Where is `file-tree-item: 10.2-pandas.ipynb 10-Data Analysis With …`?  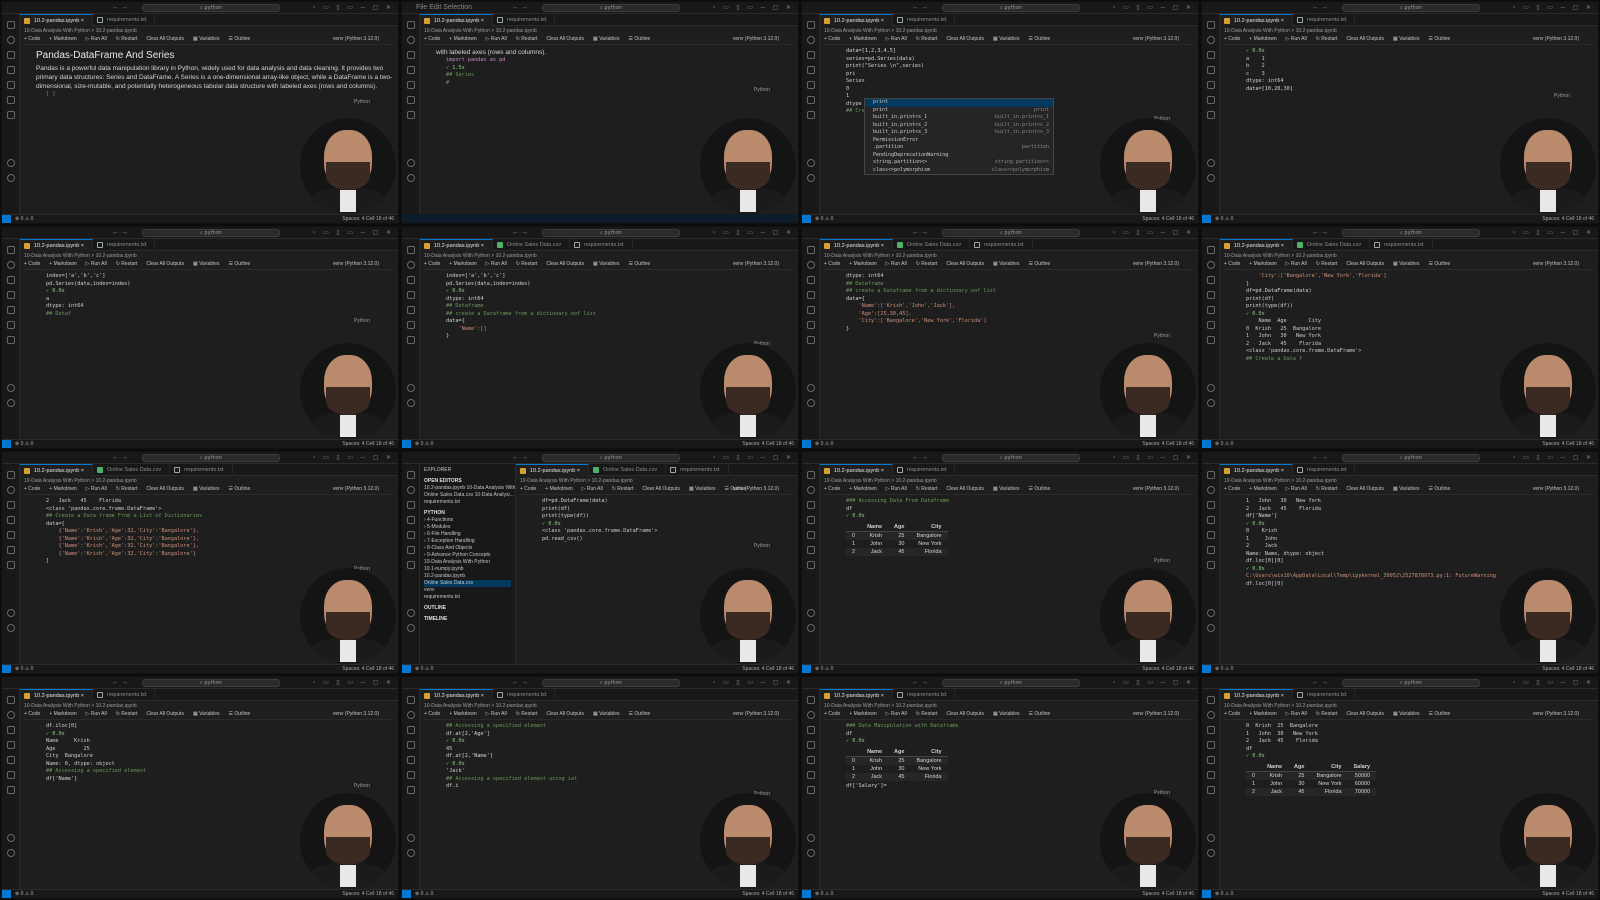 file-tree-item: 10.2-pandas.ipynb 10-Data Analysis With … is located at coordinates (469, 488).